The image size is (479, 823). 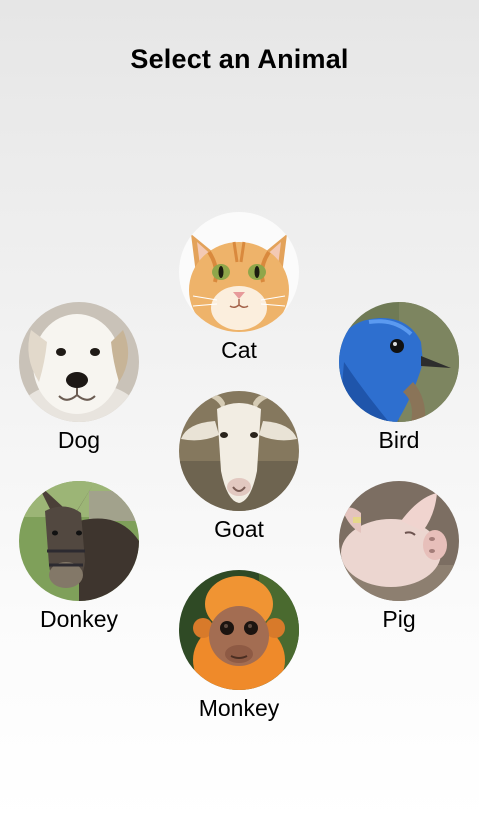 I want to click on animal-label-monkey: Monkey, so click(x=239, y=708).